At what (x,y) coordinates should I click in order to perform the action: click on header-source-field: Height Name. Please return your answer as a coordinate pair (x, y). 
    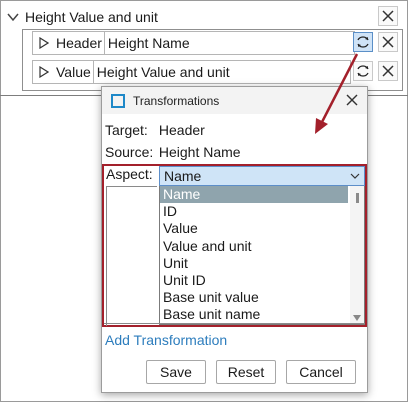
    Looking at the image, I should click on (229, 43).